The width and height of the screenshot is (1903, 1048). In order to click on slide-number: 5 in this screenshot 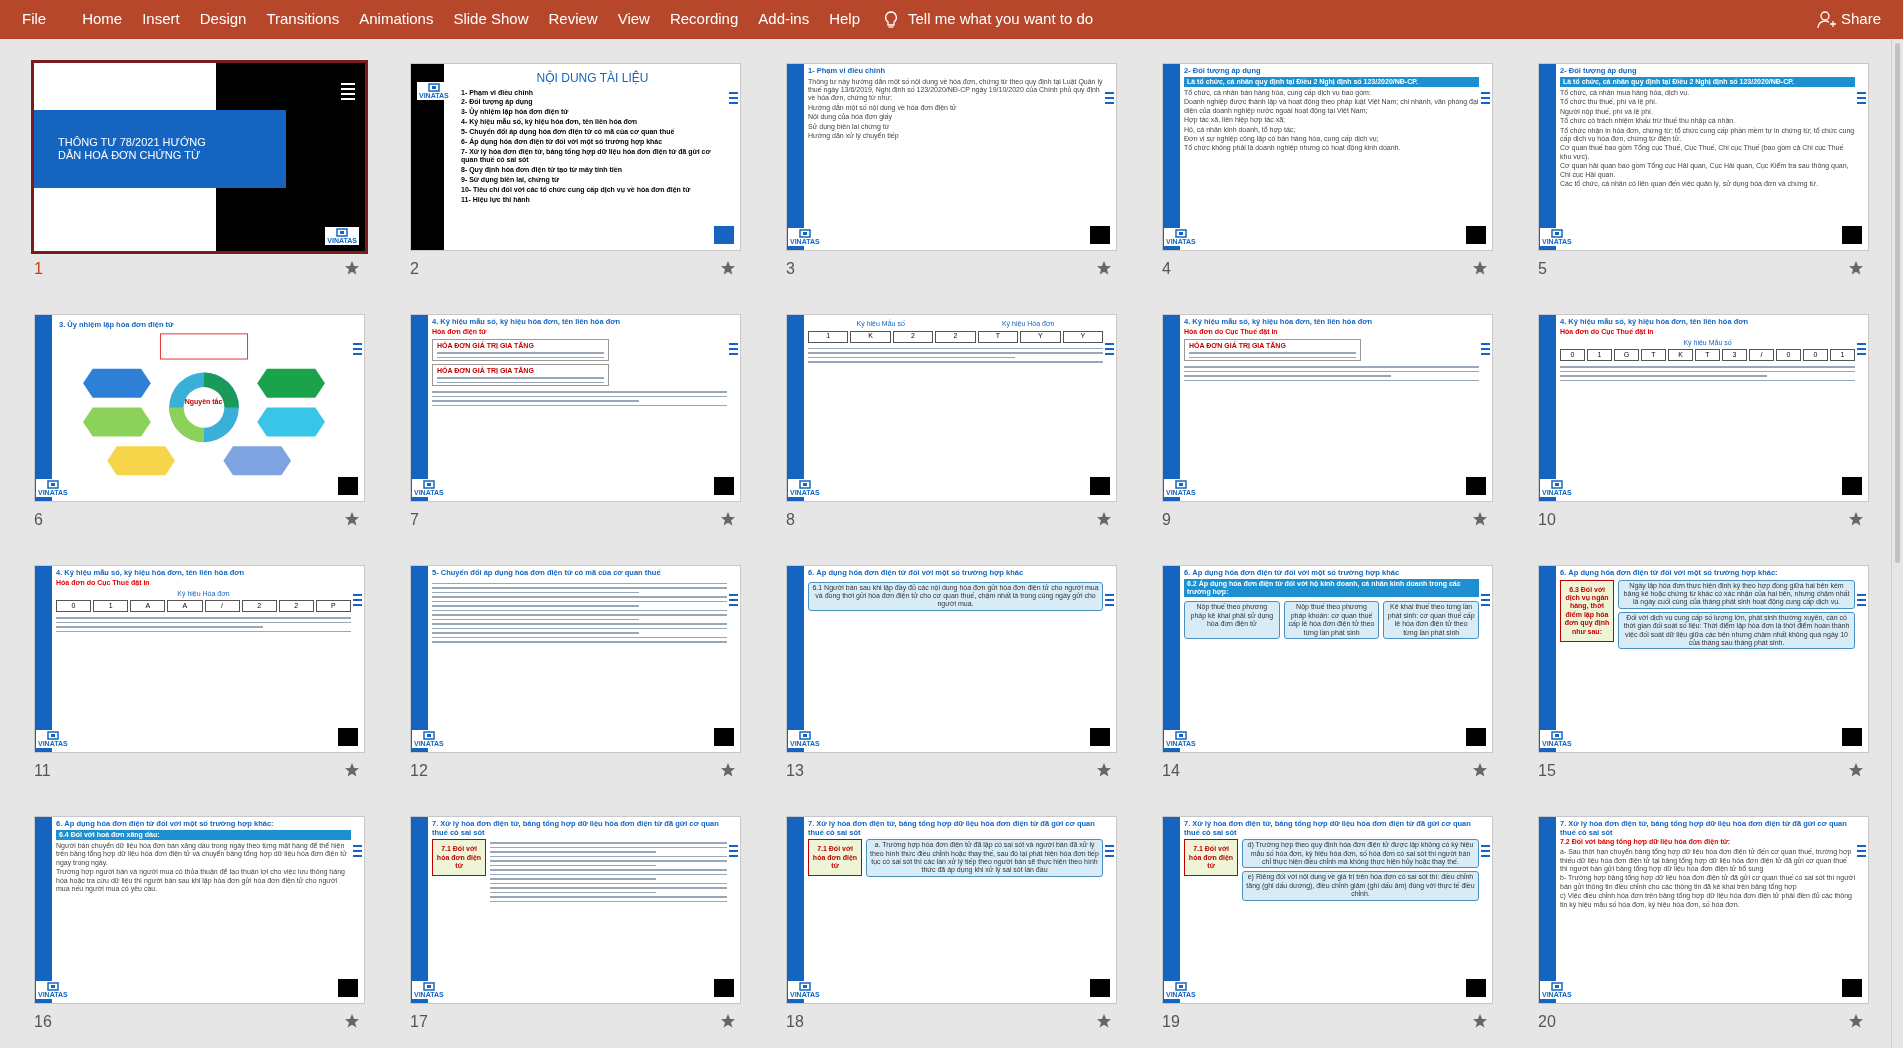, I will do `click(1542, 269)`.